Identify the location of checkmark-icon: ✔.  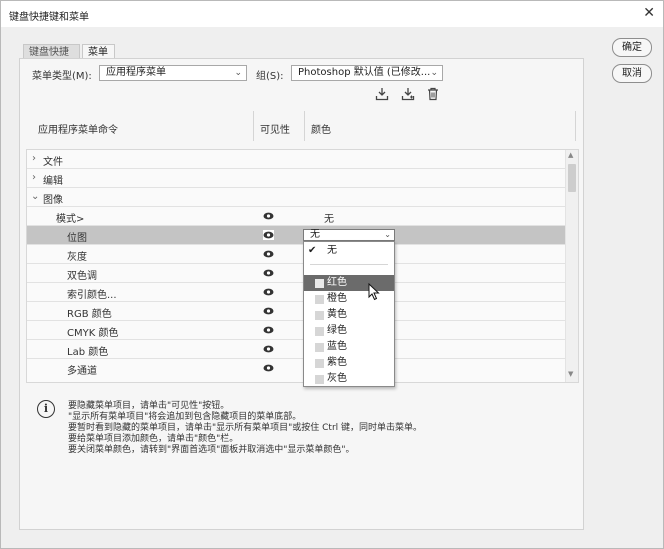
(312, 250).